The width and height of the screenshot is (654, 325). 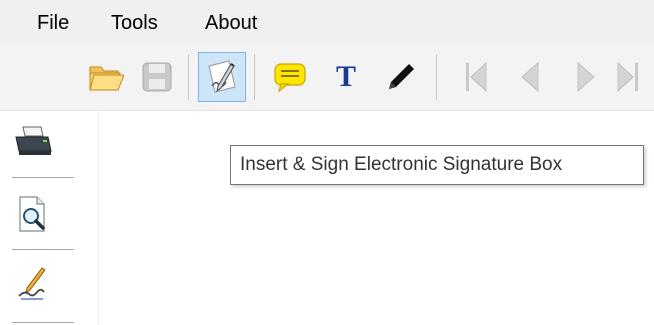 I want to click on text-tool-button: T, so click(x=346, y=77).